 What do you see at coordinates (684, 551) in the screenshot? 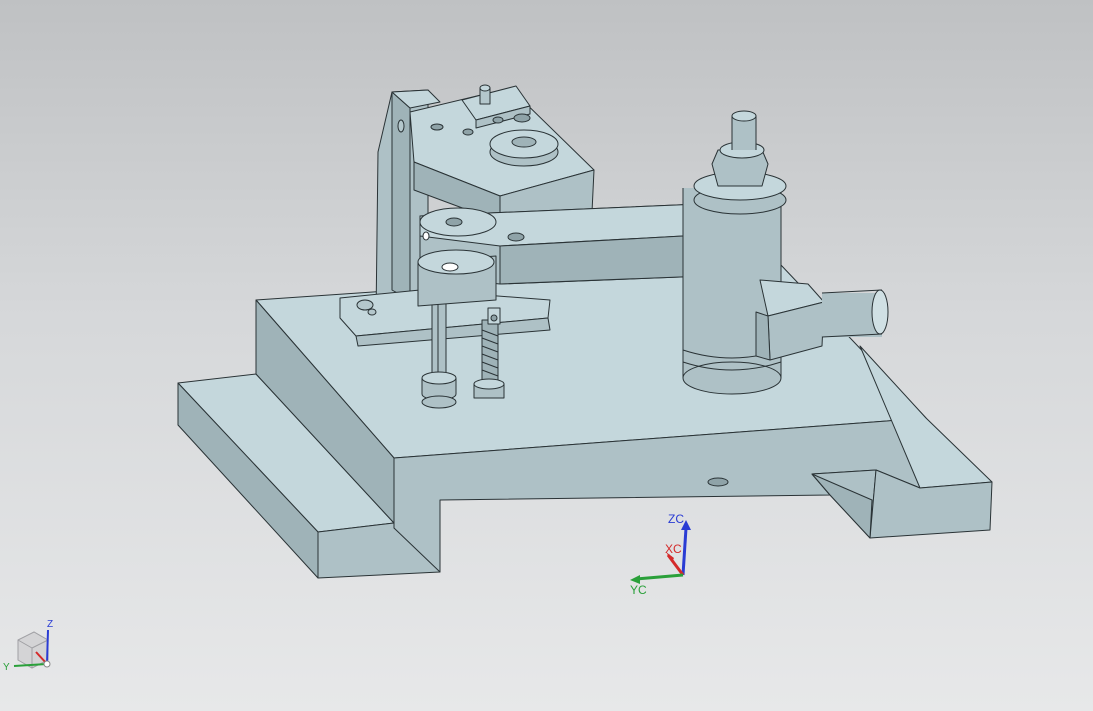
I see `zc-axis` at bounding box center [684, 551].